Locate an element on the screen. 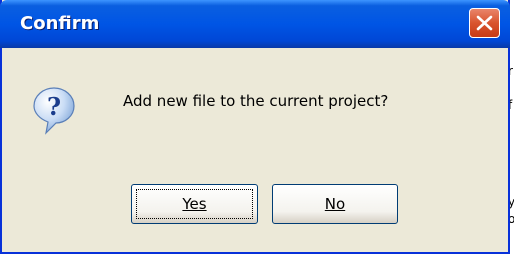 The image size is (514, 258). yes-button: Yes is located at coordinates (194, 204).